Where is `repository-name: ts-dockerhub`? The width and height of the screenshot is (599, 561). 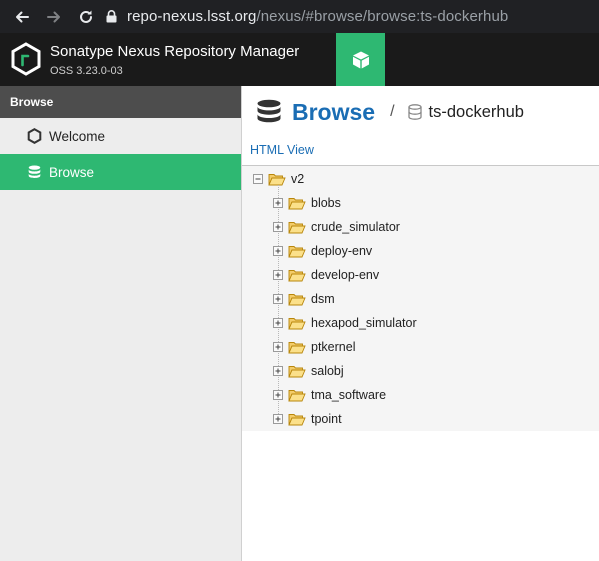 repository-name: ts-dockerhub is located at coordinates (476, 111).